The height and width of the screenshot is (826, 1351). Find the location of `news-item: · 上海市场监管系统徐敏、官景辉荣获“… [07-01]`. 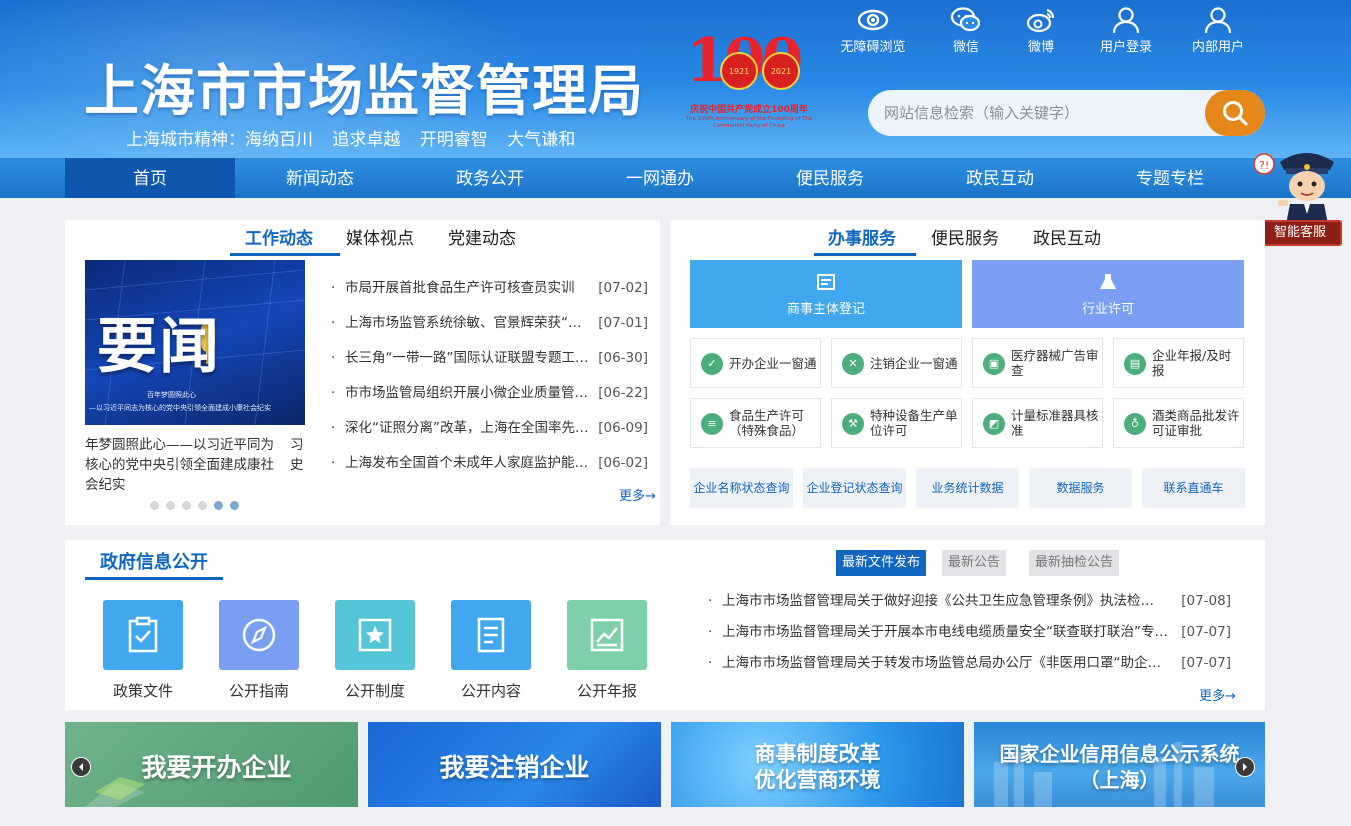

news-item: · 上海市场监管系统徐敏、官景辉荣获“… [07-01] is located at coordinates (489, 323).